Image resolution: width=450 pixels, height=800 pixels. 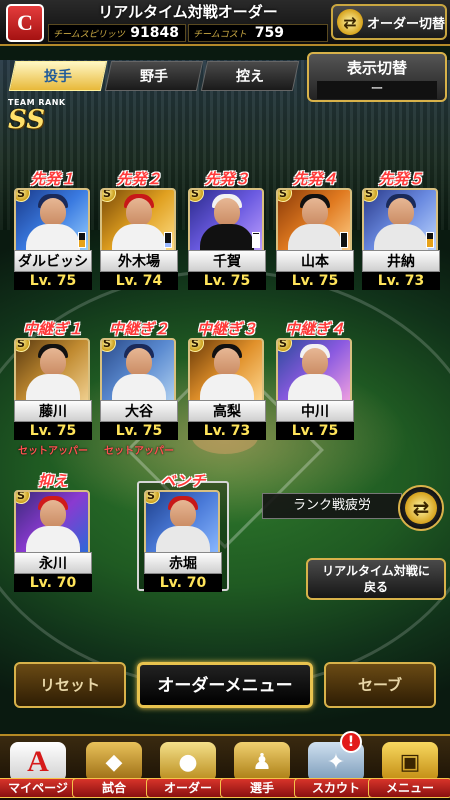 What do you see at coordinates (376, 571) in the screenshot?
I see `return-label-line1: リアルタイム対戦に` at bounding box center [376, 571].